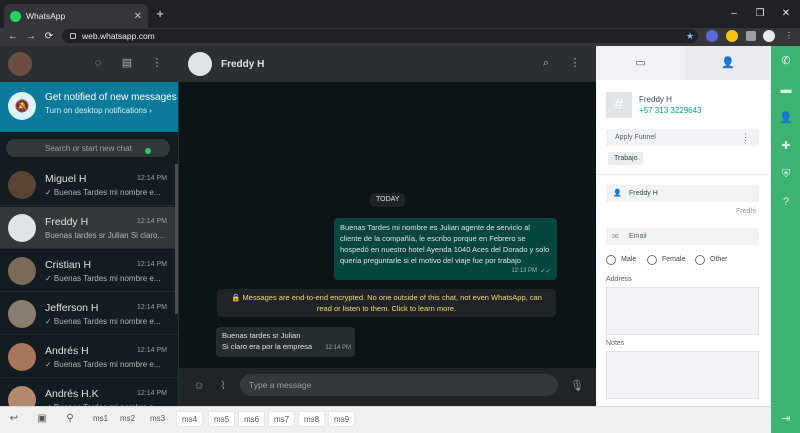 The height and width of the screenshot is (433, 800). What do you see at coordinates (619, 279) in the screenshot?
I see `address-label: Address` at bounding box center [619, 279].